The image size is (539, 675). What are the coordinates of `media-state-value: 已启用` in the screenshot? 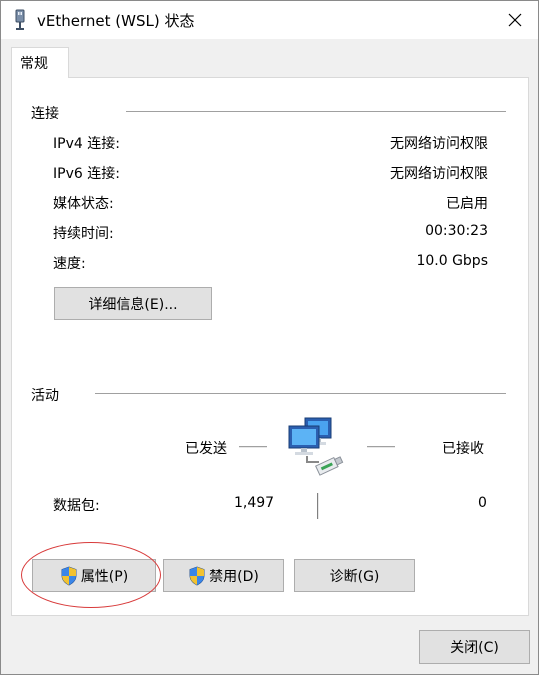 It's located at (467, 204).